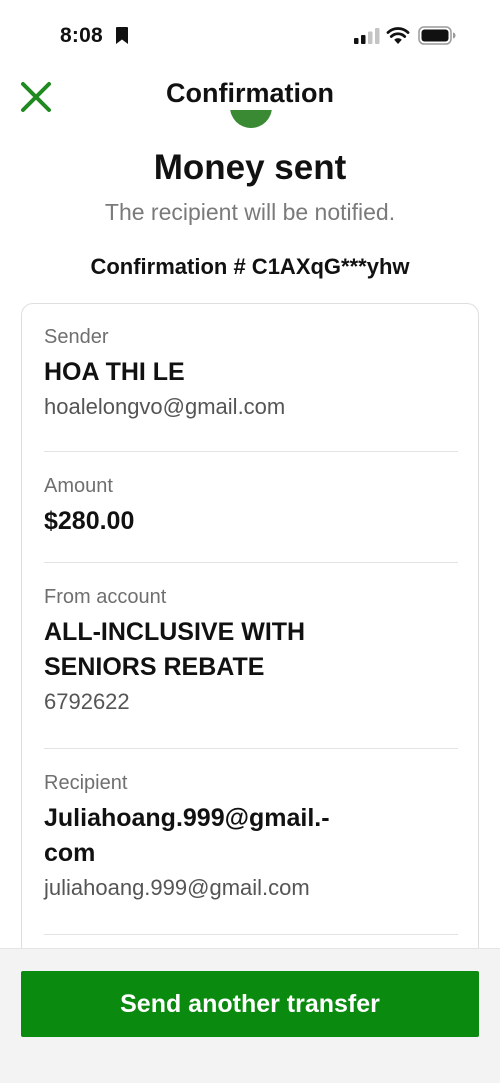  I want to click on from-account-name-line2: SENIORS REBATE, so click(154, 667).